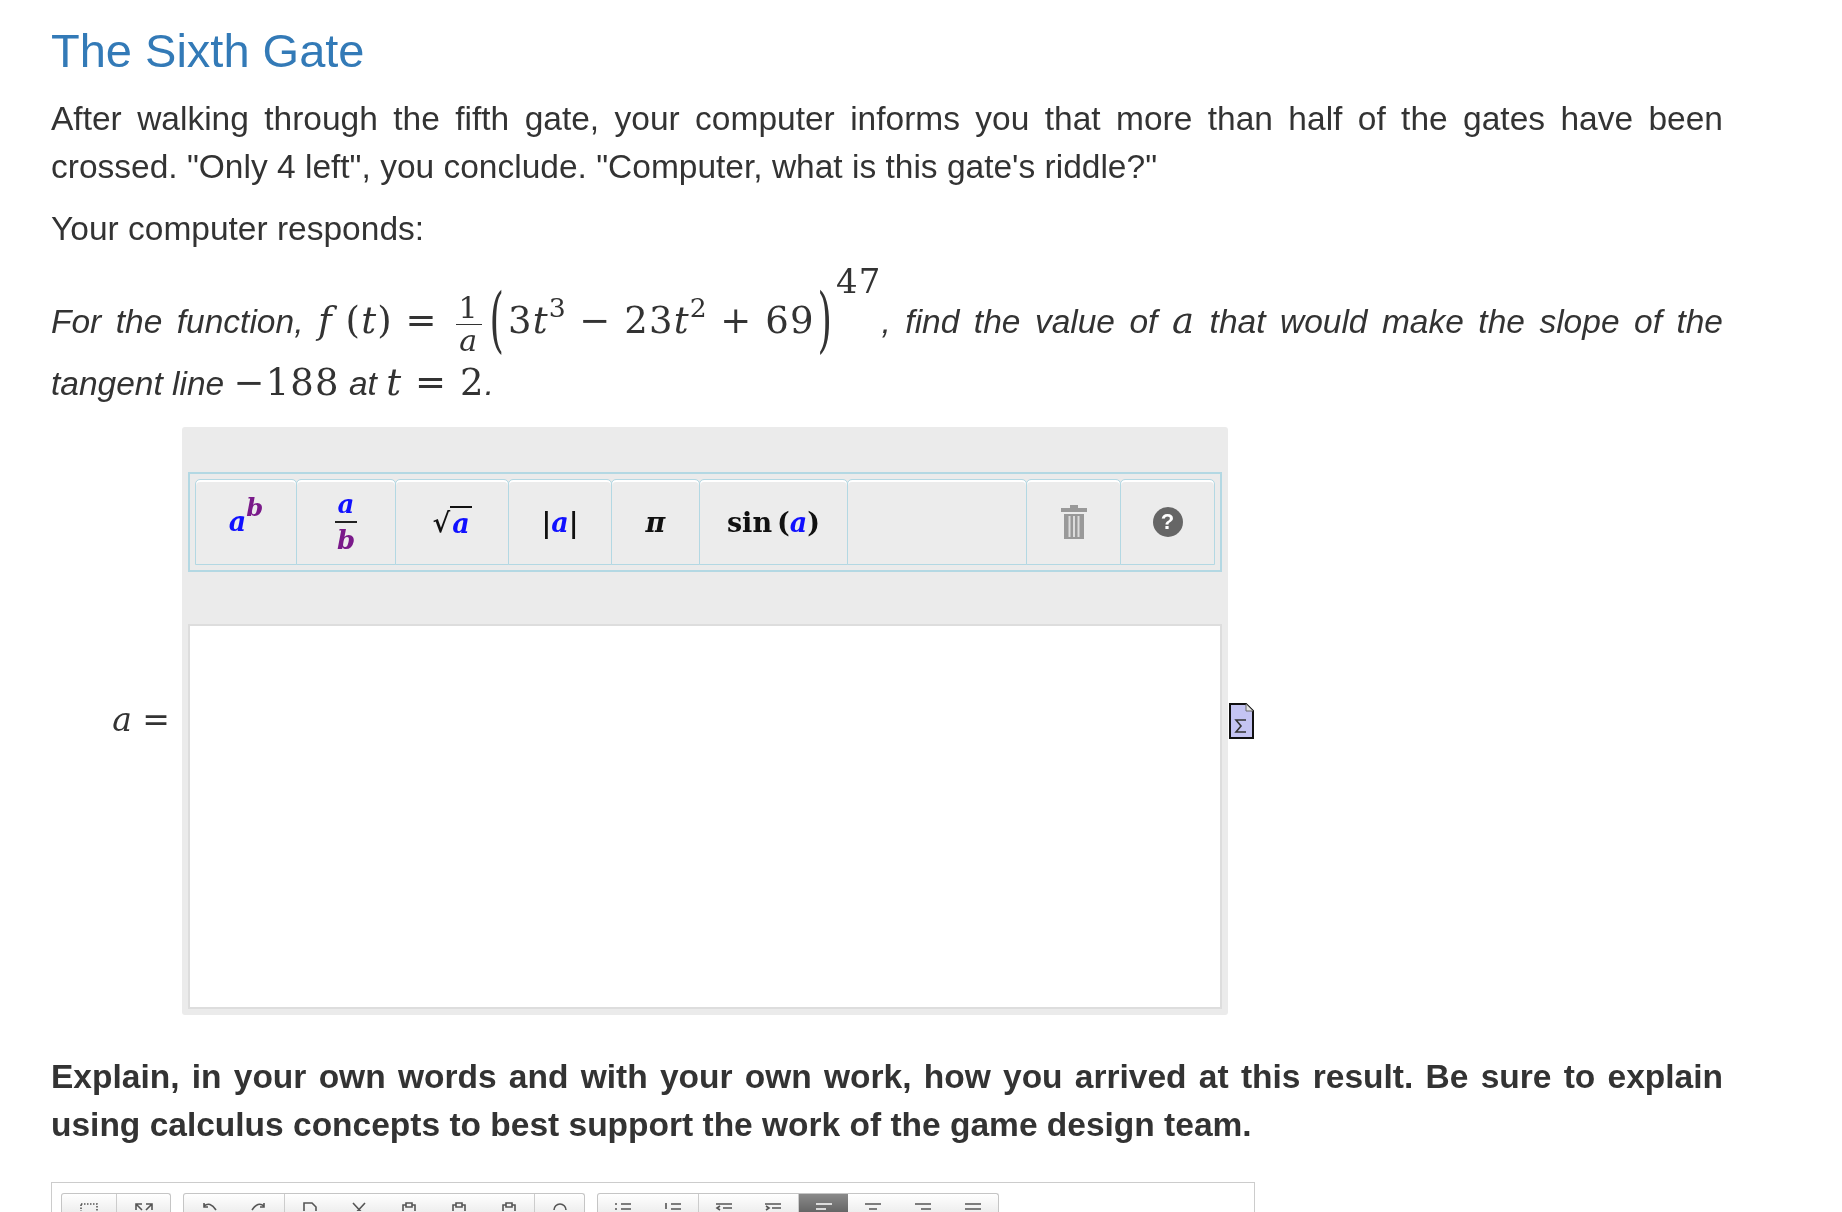 The image size is (1842, 1212). I want to click on help-button: ?, so click(1167, 522).